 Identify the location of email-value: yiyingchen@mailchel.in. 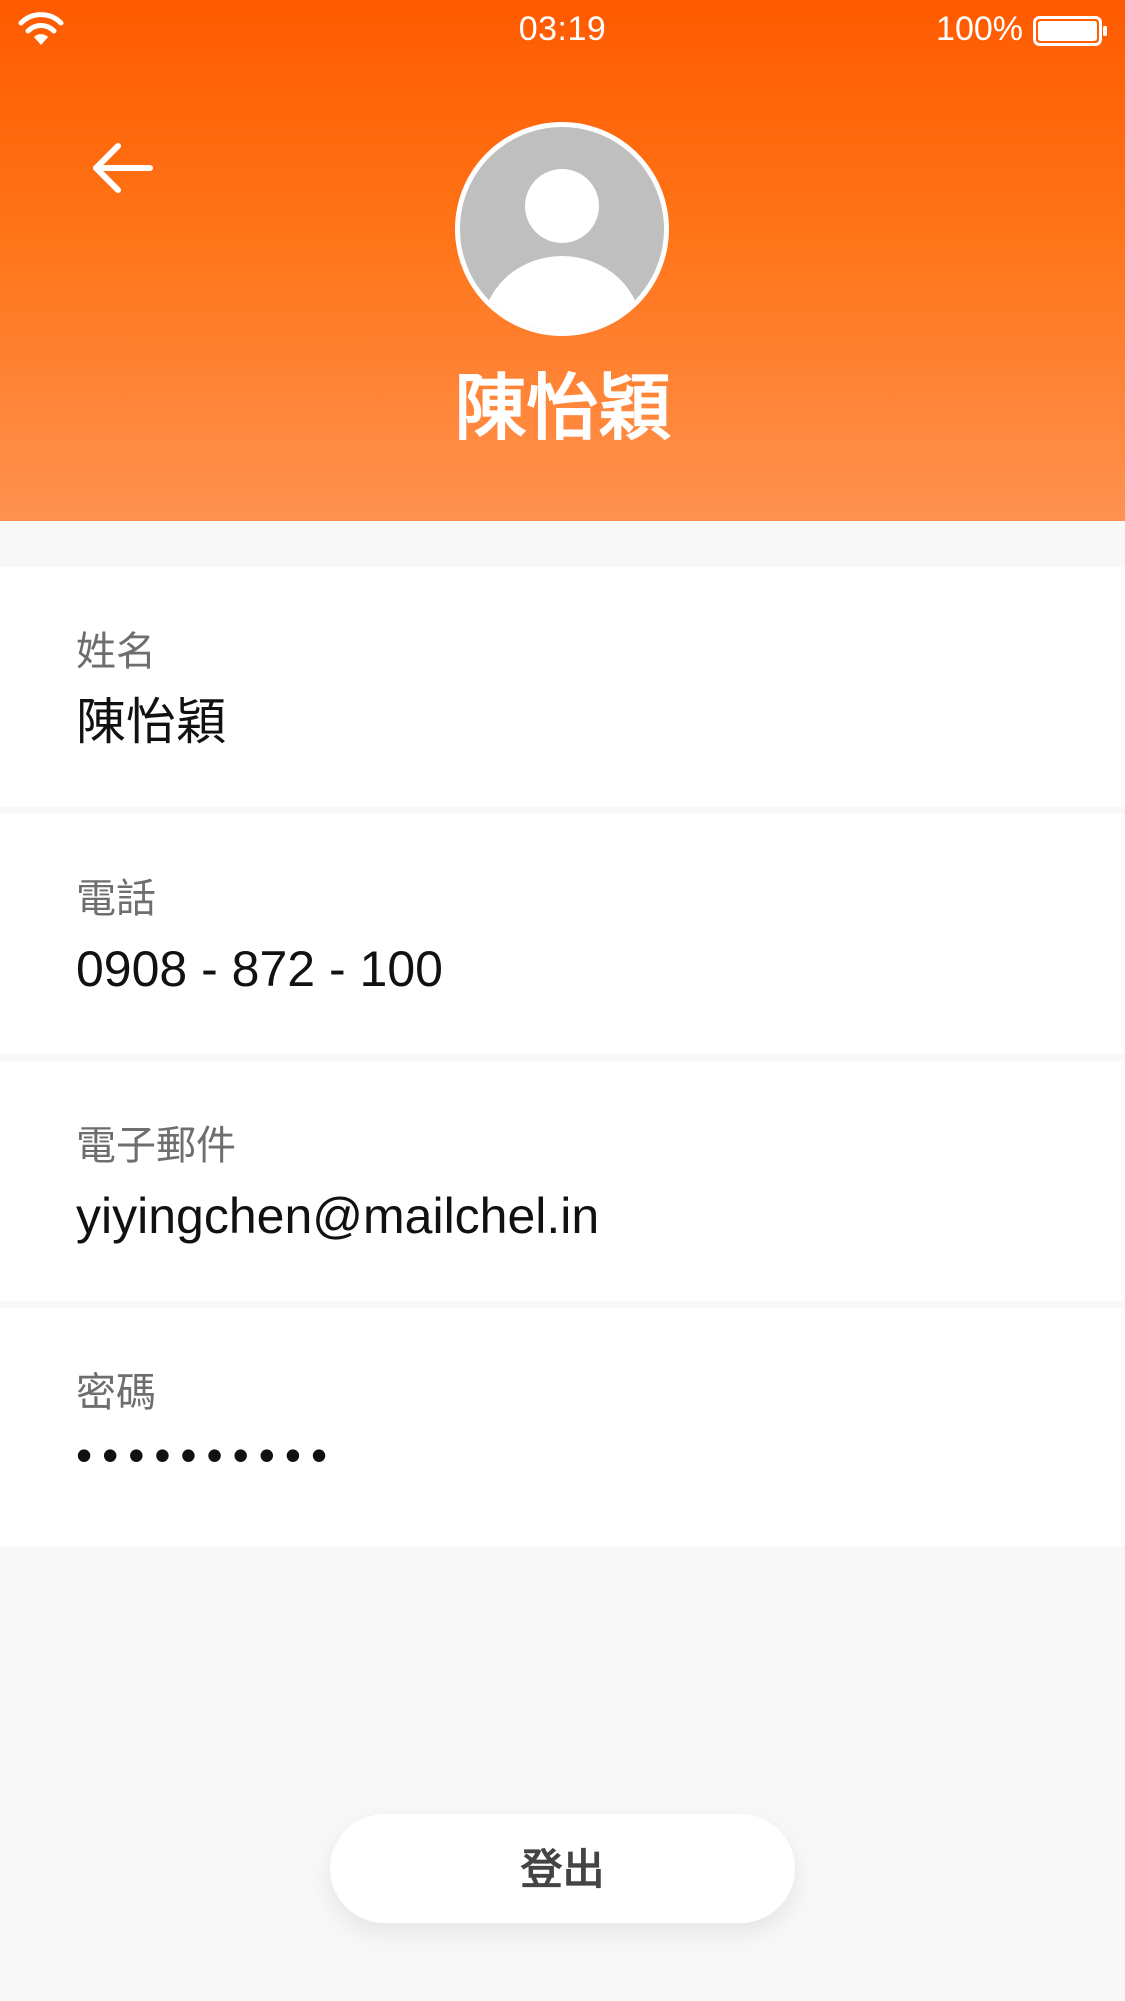
(338, 1216).